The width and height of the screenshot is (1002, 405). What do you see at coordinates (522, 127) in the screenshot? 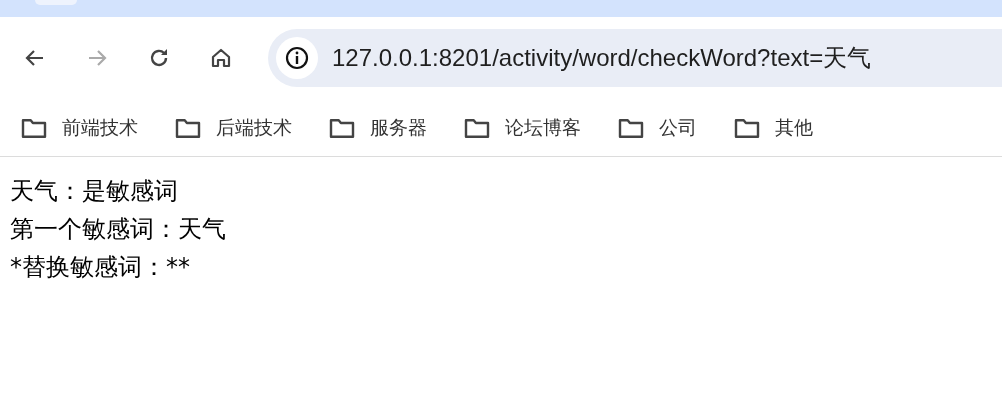
I see `bookmark-folder: 论坛博客` at bounding box center [522, 127].